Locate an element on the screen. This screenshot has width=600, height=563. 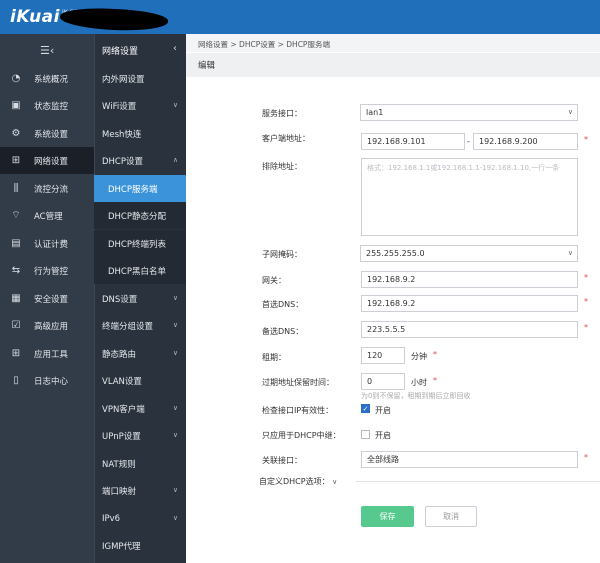
wifi-router-icon: ⌔ is located at coordinates (16, 215).